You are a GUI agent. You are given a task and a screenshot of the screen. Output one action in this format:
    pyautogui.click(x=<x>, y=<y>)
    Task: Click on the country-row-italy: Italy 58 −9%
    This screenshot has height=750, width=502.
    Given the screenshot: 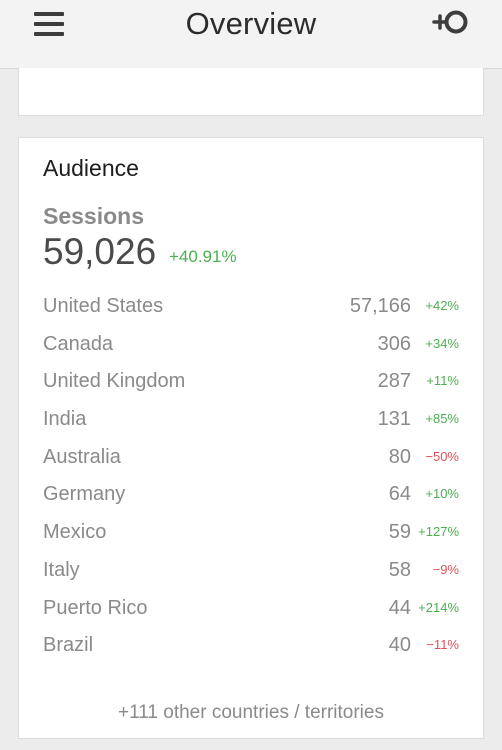 What is the action you would take?
    pyautogui.click(x=253, y=570)
    